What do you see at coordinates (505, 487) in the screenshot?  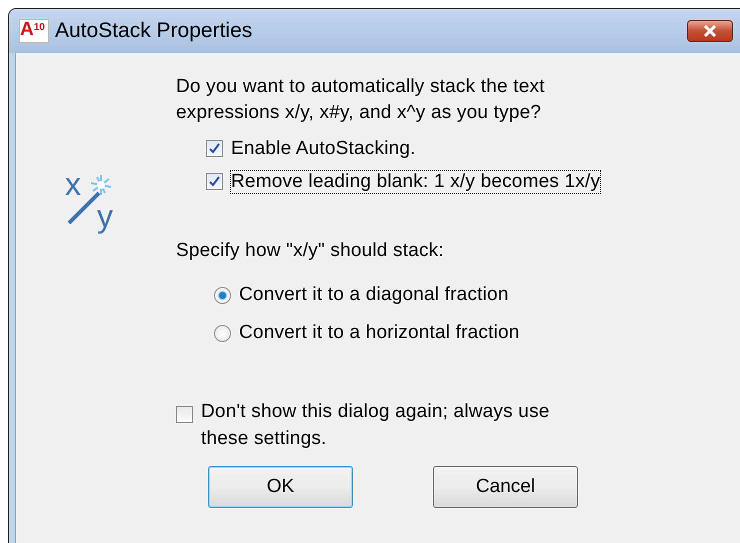 I see `cancel-button: Cancel` at bounding box center [505, 487].